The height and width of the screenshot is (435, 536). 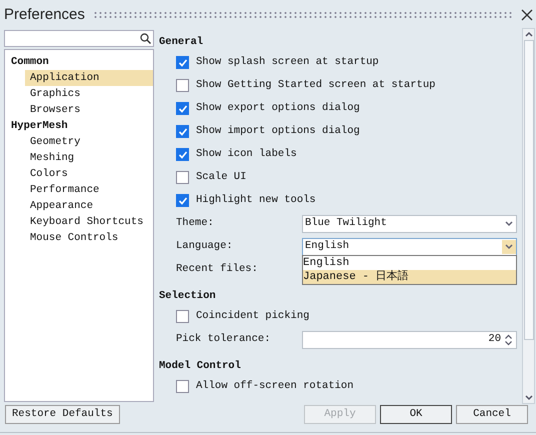 What do you see at coordinates (287, 62) in the screenshot?
I see `checkbox-label: Show splash screen at startup` at bounding box center [287, 62].